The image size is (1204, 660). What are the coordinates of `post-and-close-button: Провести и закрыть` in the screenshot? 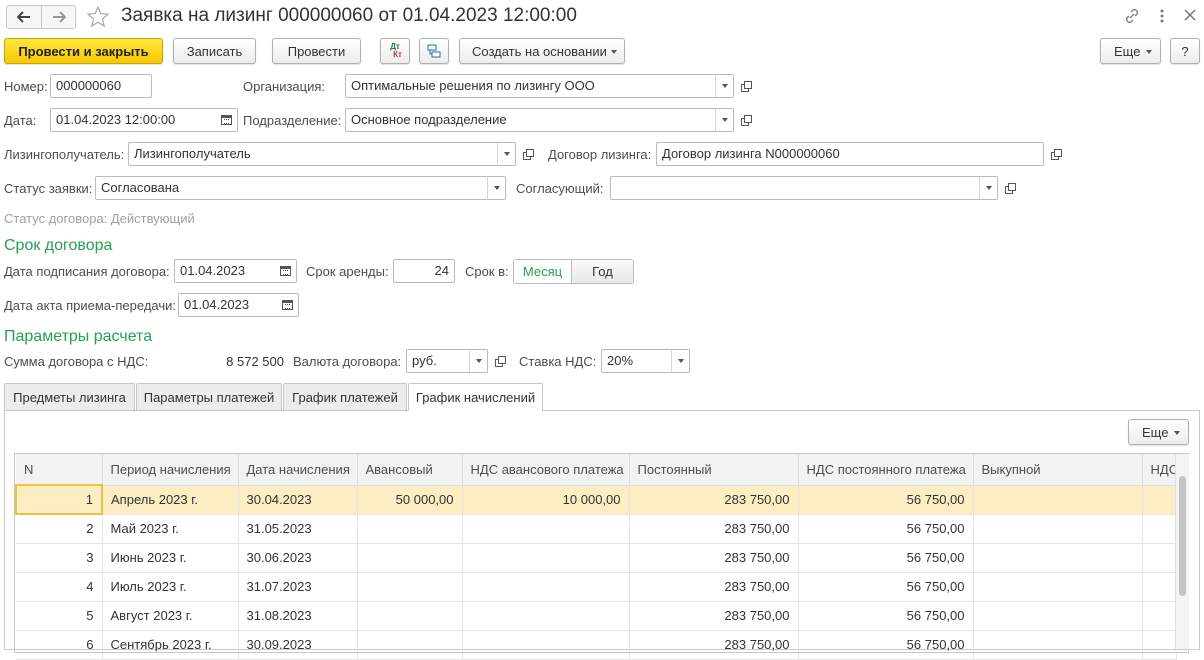 It's located at (83, 51).